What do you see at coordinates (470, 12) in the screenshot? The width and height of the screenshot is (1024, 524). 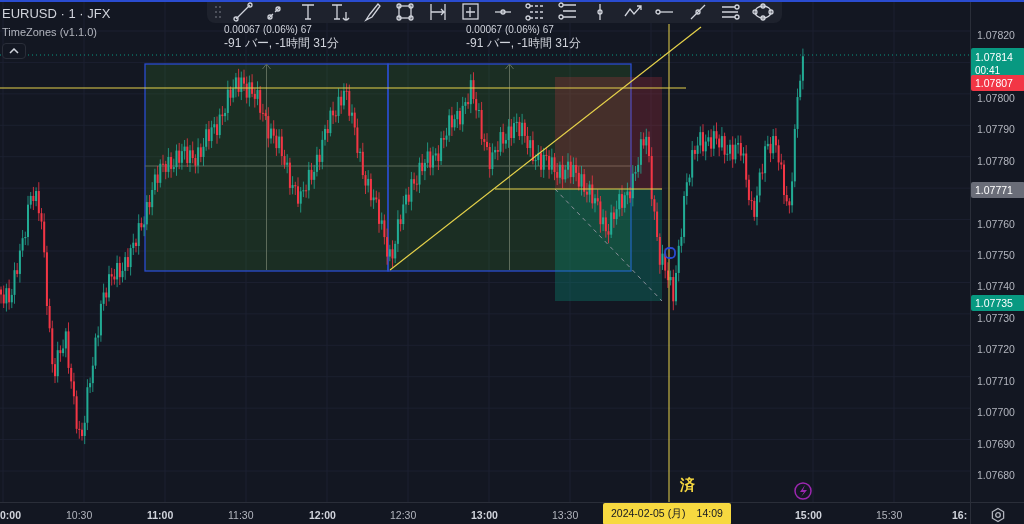 I see `date-price-range-icon` at bounding box center [470, 12].